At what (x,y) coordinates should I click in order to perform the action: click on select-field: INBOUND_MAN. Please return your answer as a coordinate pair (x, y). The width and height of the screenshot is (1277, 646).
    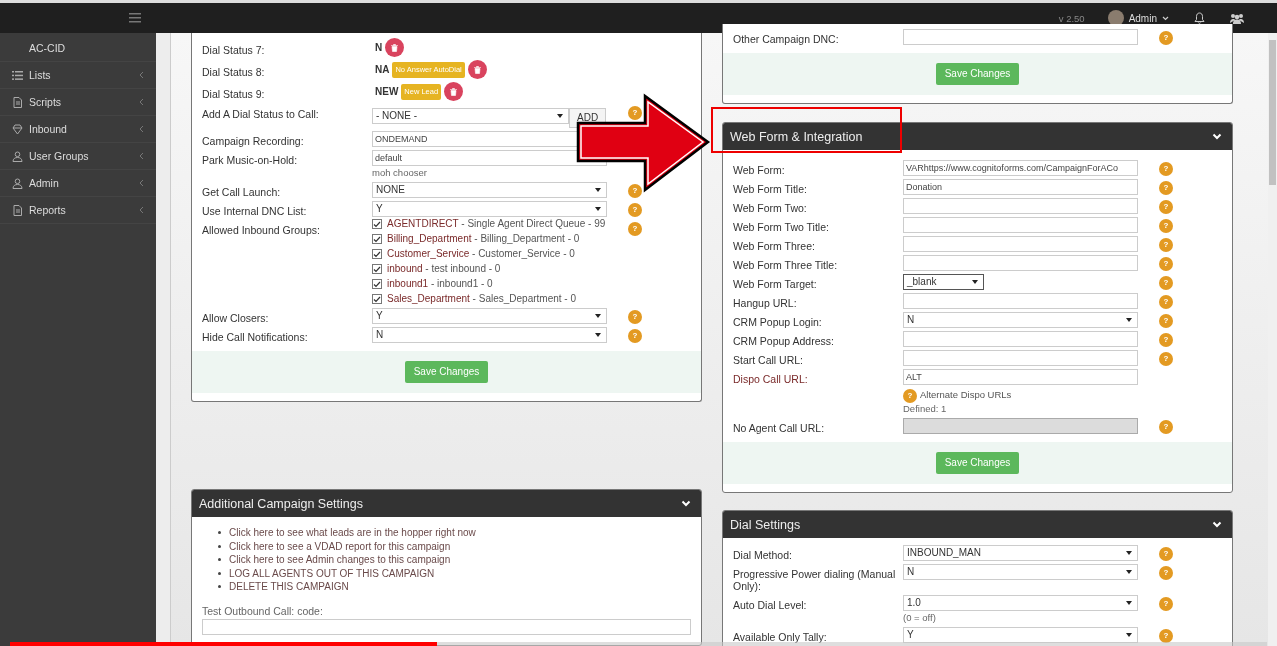
    Looking at the image, I should click on (1020, 553).